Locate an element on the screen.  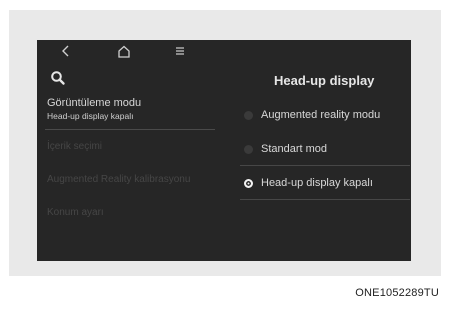
display-mode-label: Görüntüleme modu is located at coordinates (94, 103).